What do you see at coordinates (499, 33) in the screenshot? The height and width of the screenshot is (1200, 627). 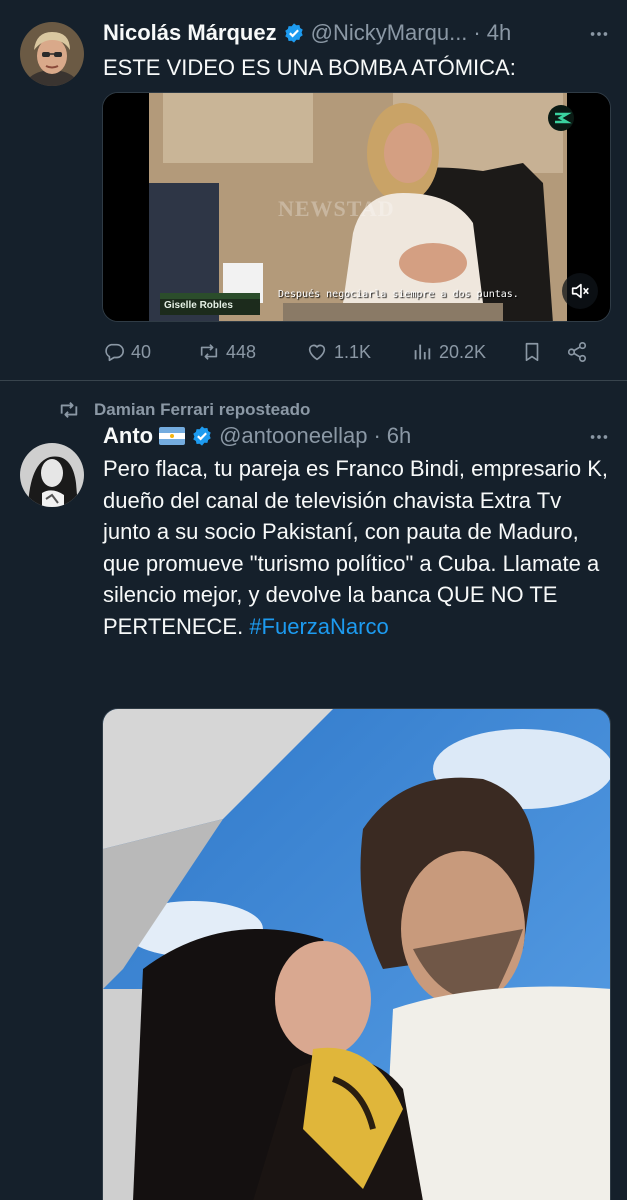 I see `timestamp: 4h` at bounding box center [499, 33].